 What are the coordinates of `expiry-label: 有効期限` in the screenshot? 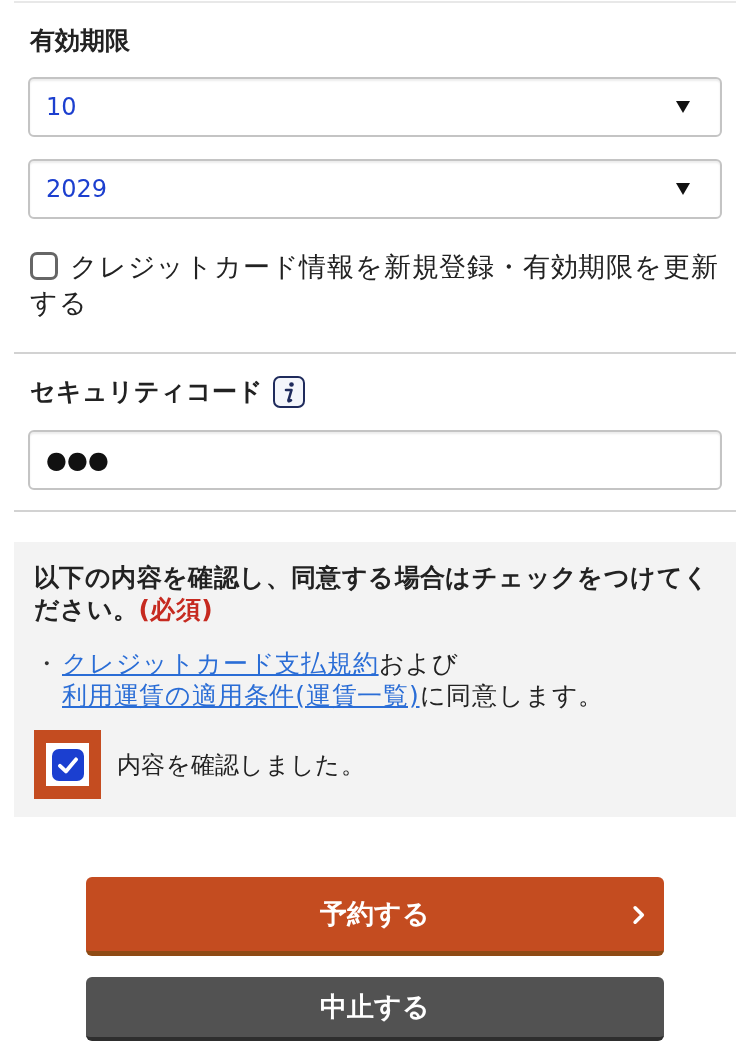 It's located at (80, 41).